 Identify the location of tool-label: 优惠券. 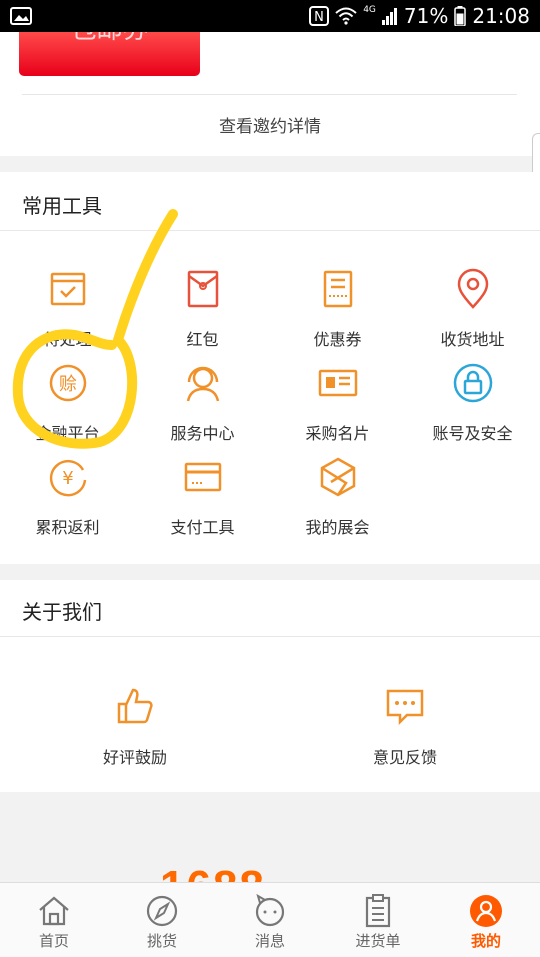
(337, 339).